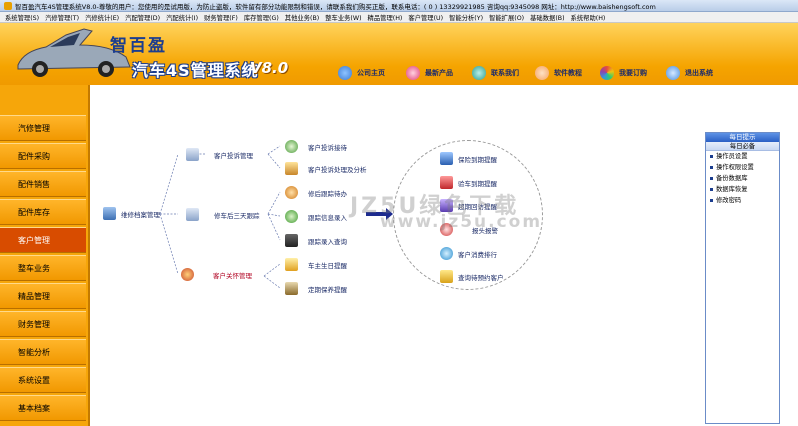 The width and height of the screenshot is (798, 426). I want to click on document-icon, so click(291, 288).